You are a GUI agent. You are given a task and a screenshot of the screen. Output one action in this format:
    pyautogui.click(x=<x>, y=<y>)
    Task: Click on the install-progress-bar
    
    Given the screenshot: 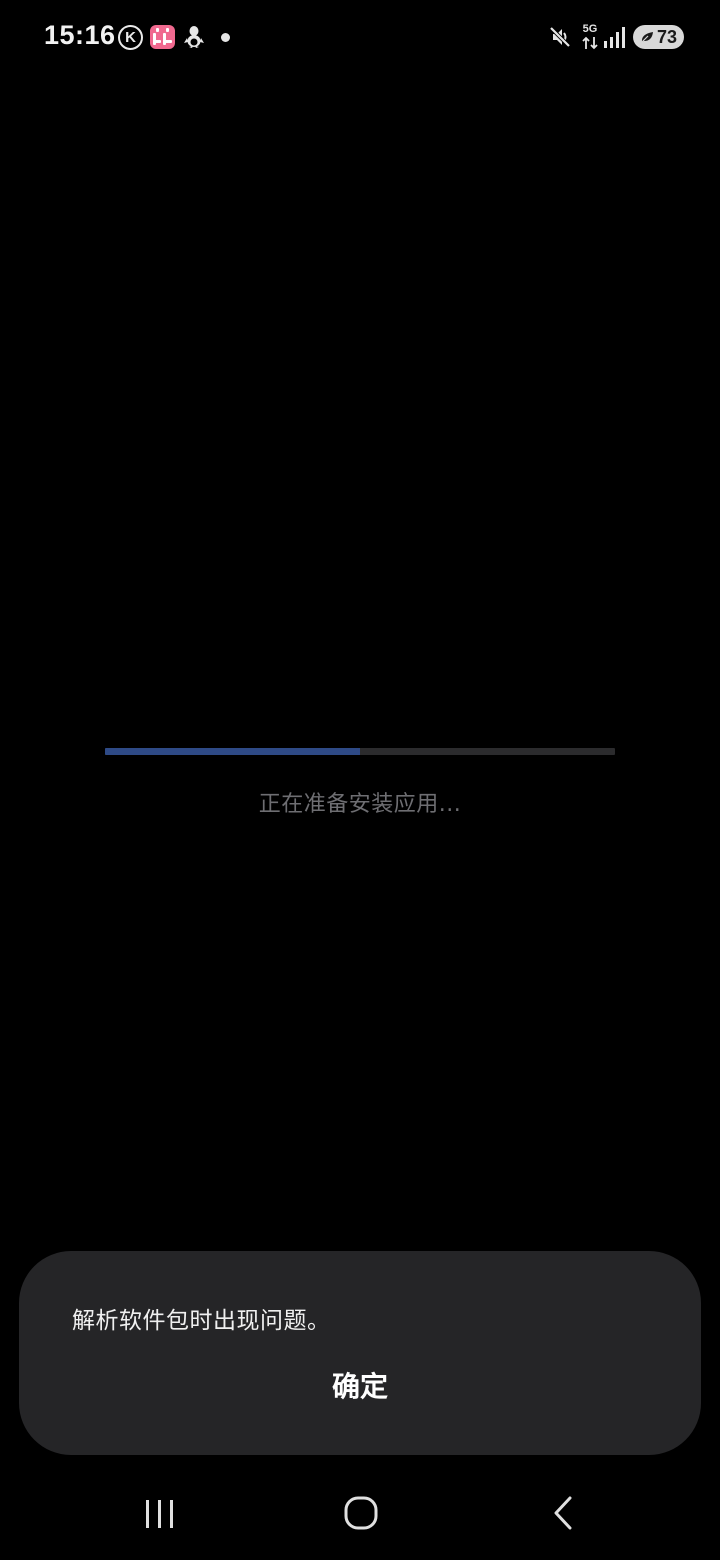 What is the action you would take?
    pyautogui.click(x=360, y=751)
    